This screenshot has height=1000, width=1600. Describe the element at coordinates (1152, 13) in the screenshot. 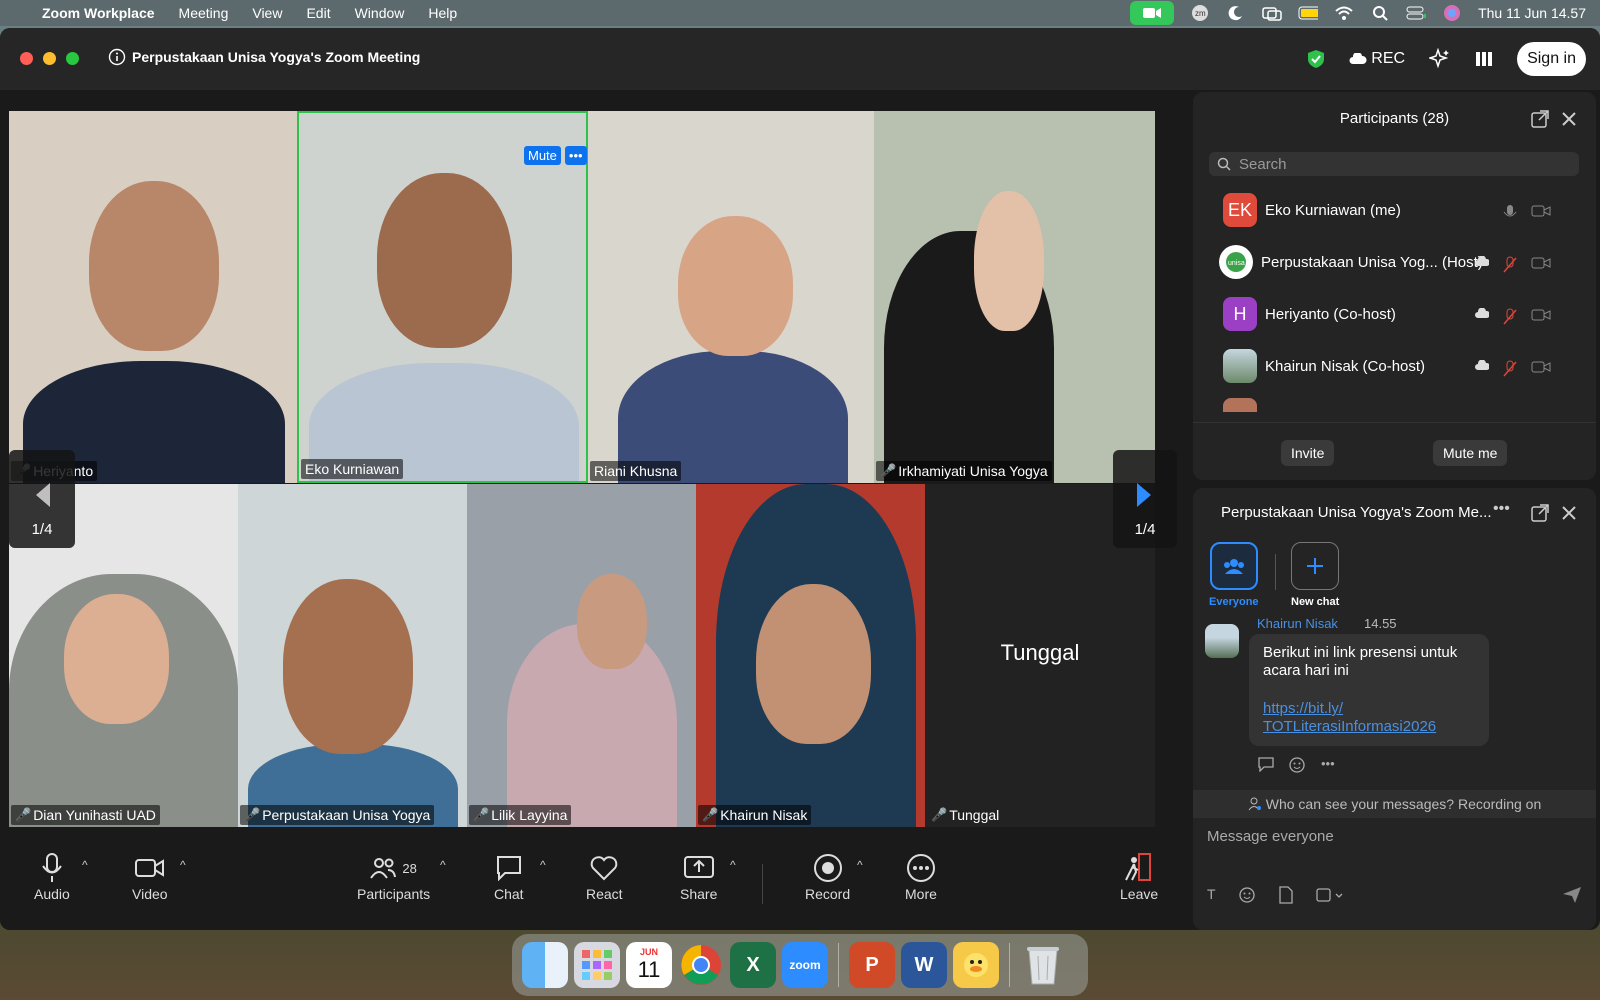

I see `zoom-camera-icon` at that location.